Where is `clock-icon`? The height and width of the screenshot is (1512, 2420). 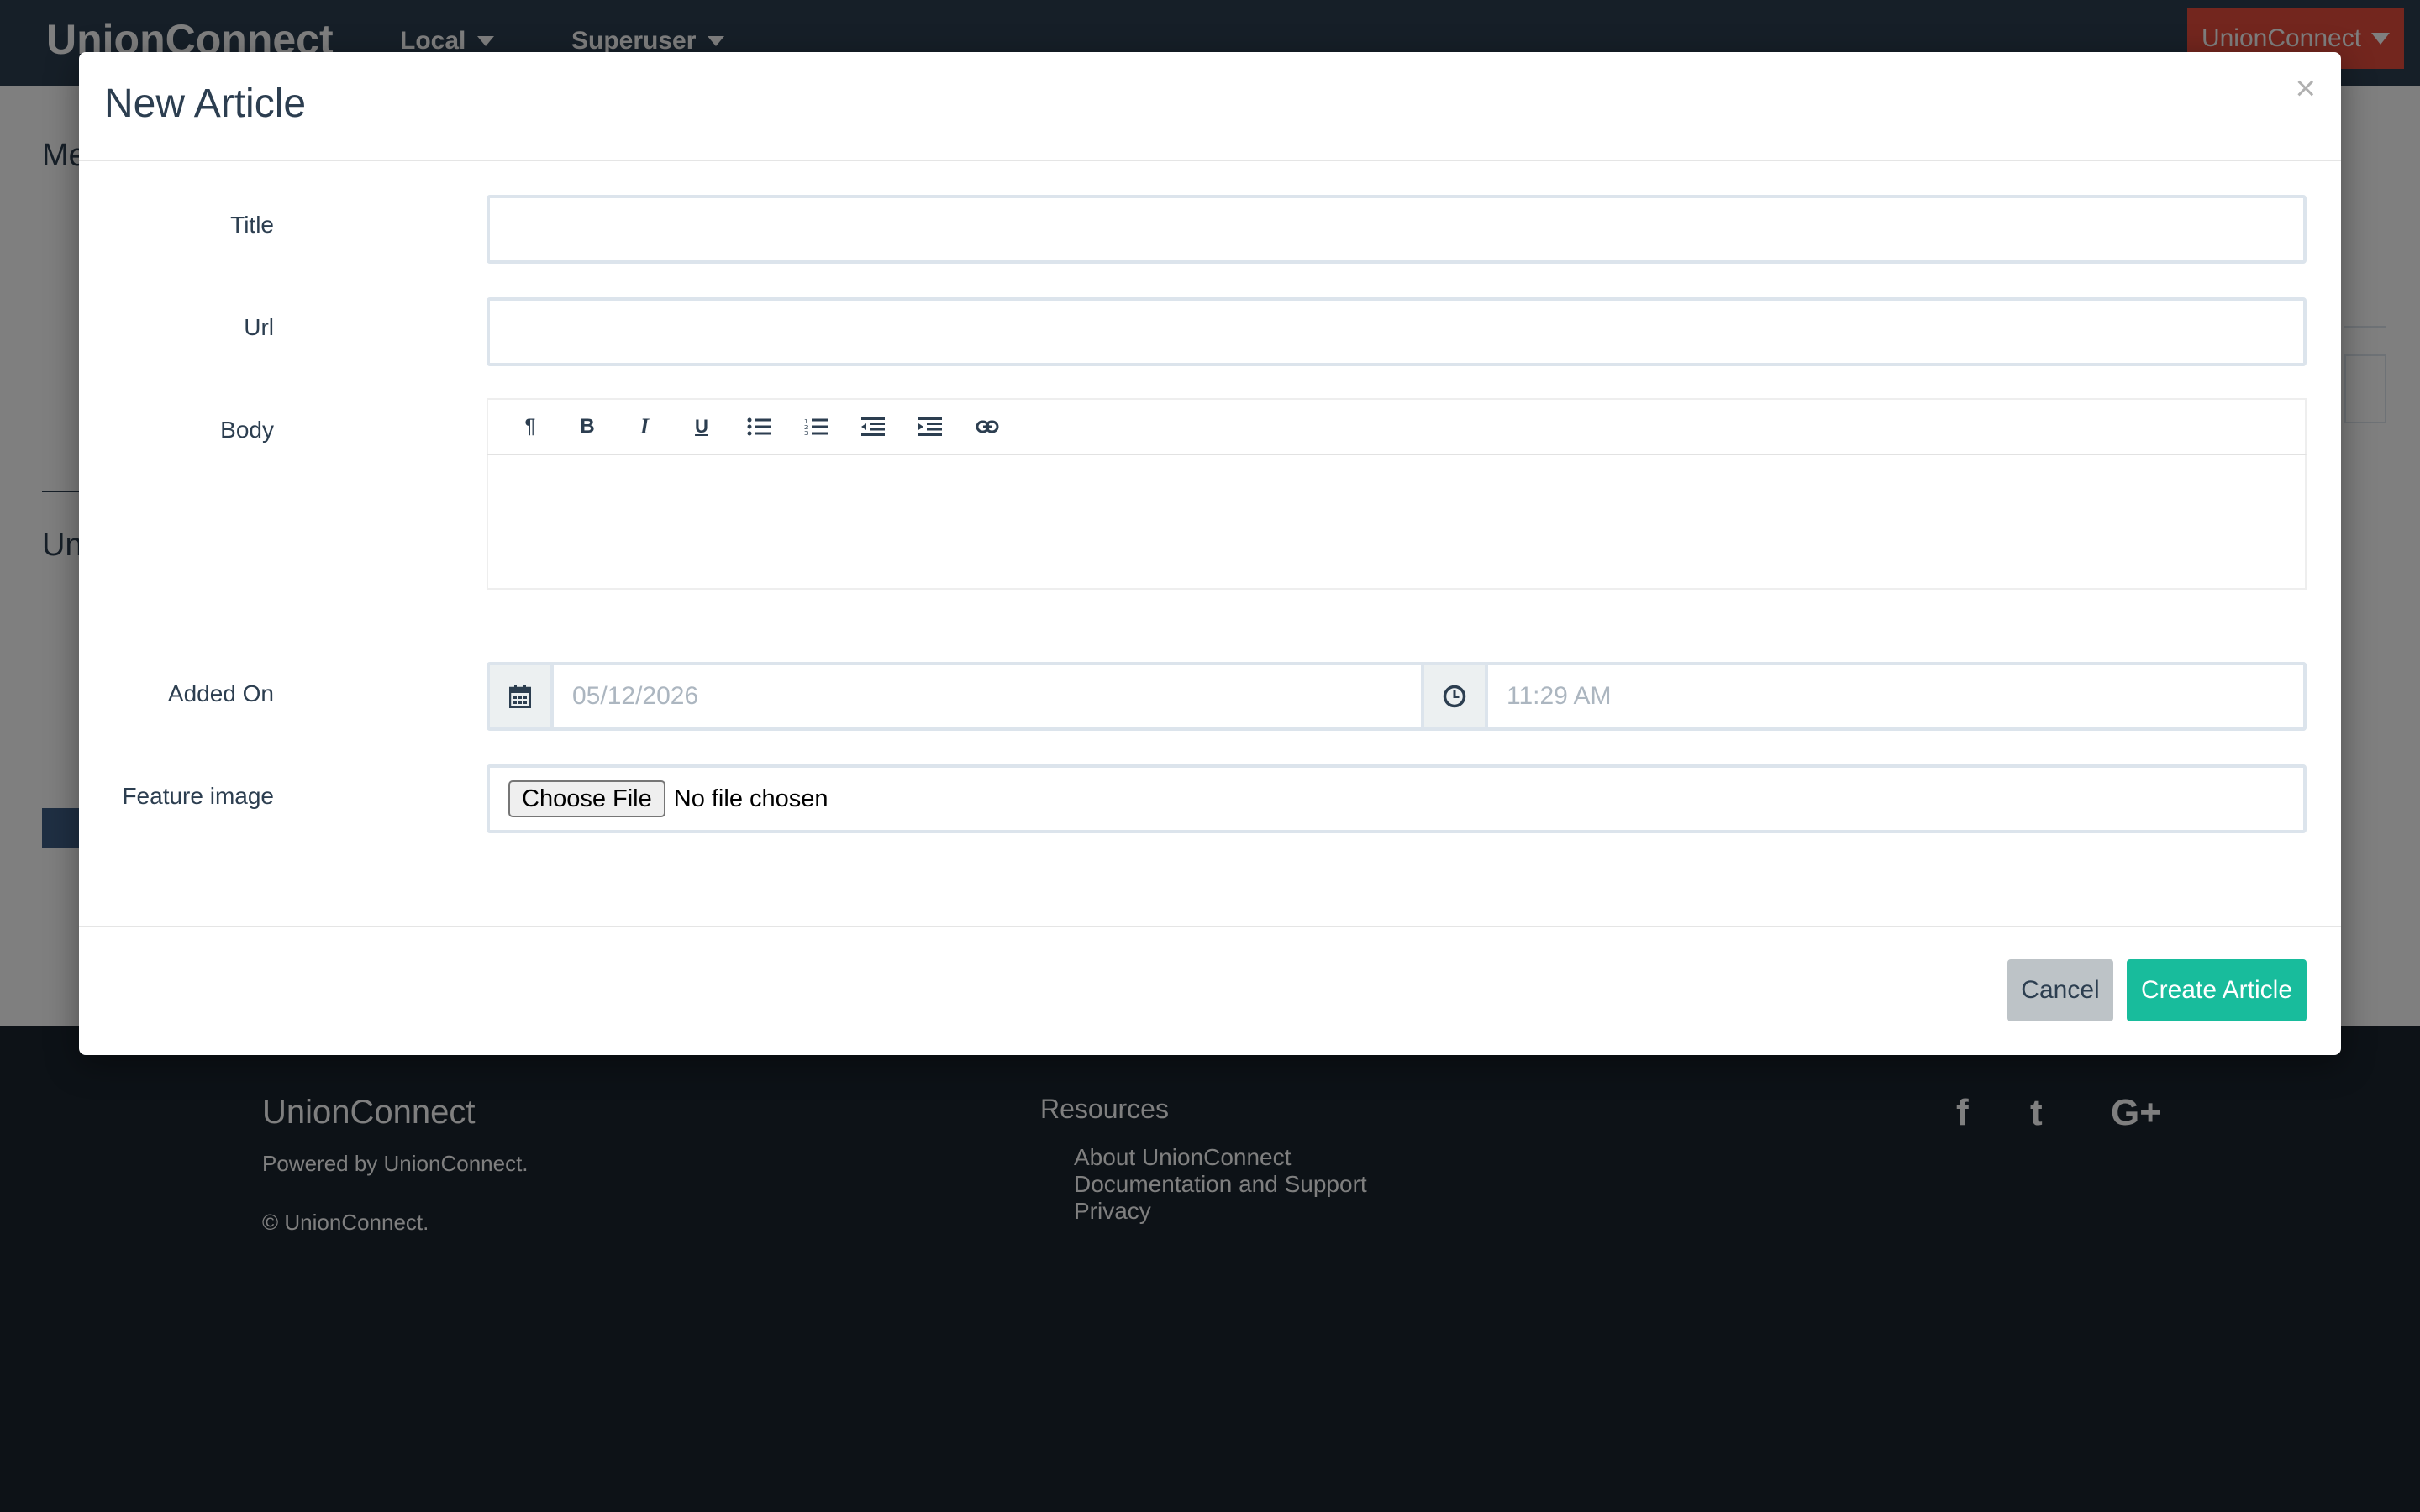
clock-icon is located at coordinates (1454, 696).